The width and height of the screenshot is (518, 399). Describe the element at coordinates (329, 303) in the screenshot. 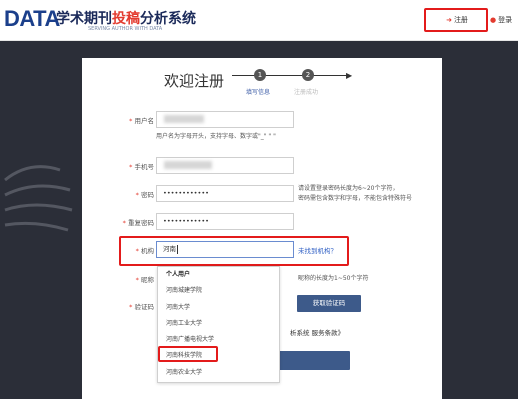

I see `get-captcha-button: 获取验证码` at that location.